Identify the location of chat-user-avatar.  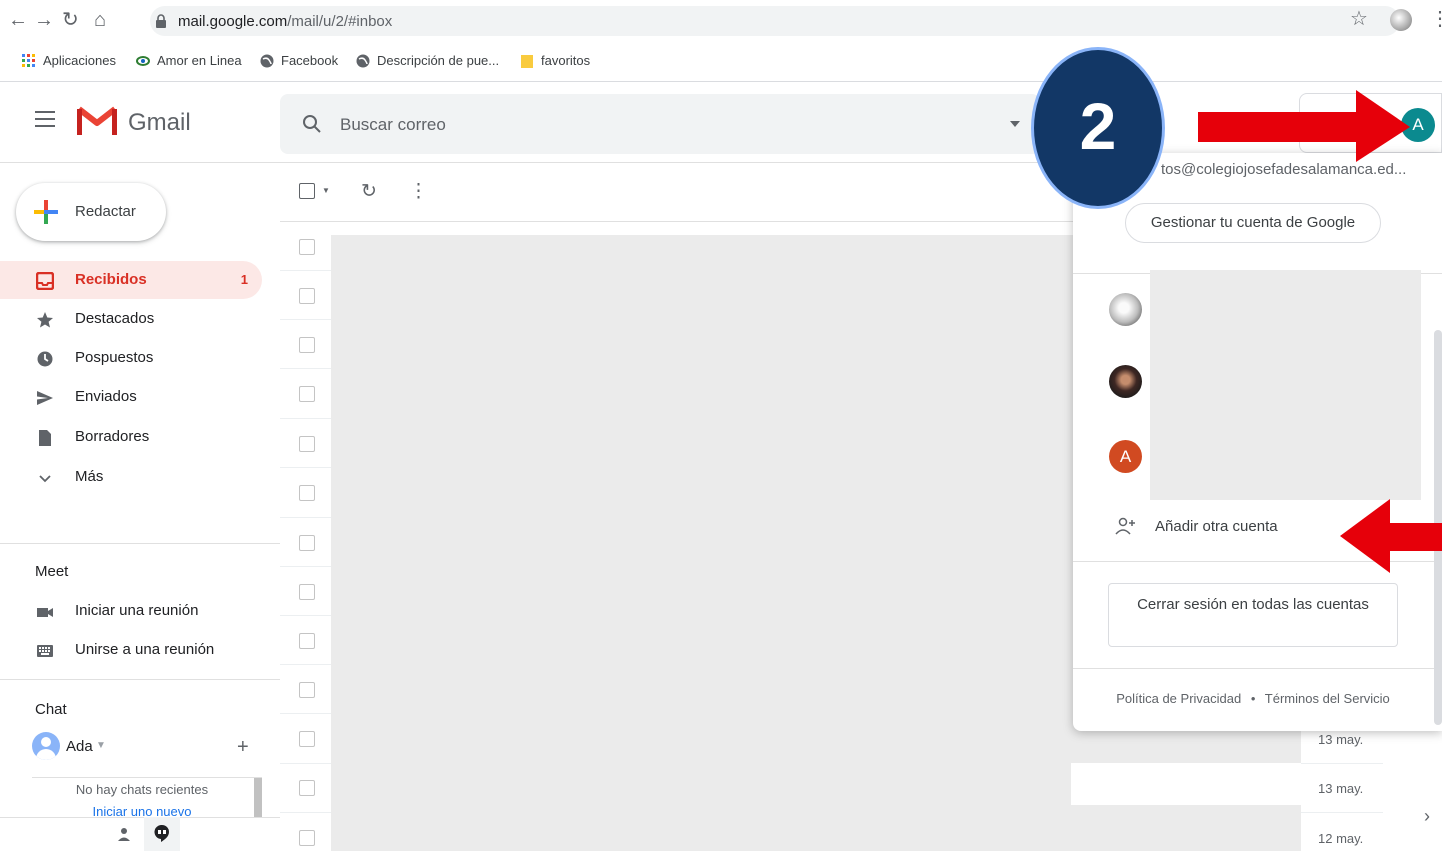
(46, 746).